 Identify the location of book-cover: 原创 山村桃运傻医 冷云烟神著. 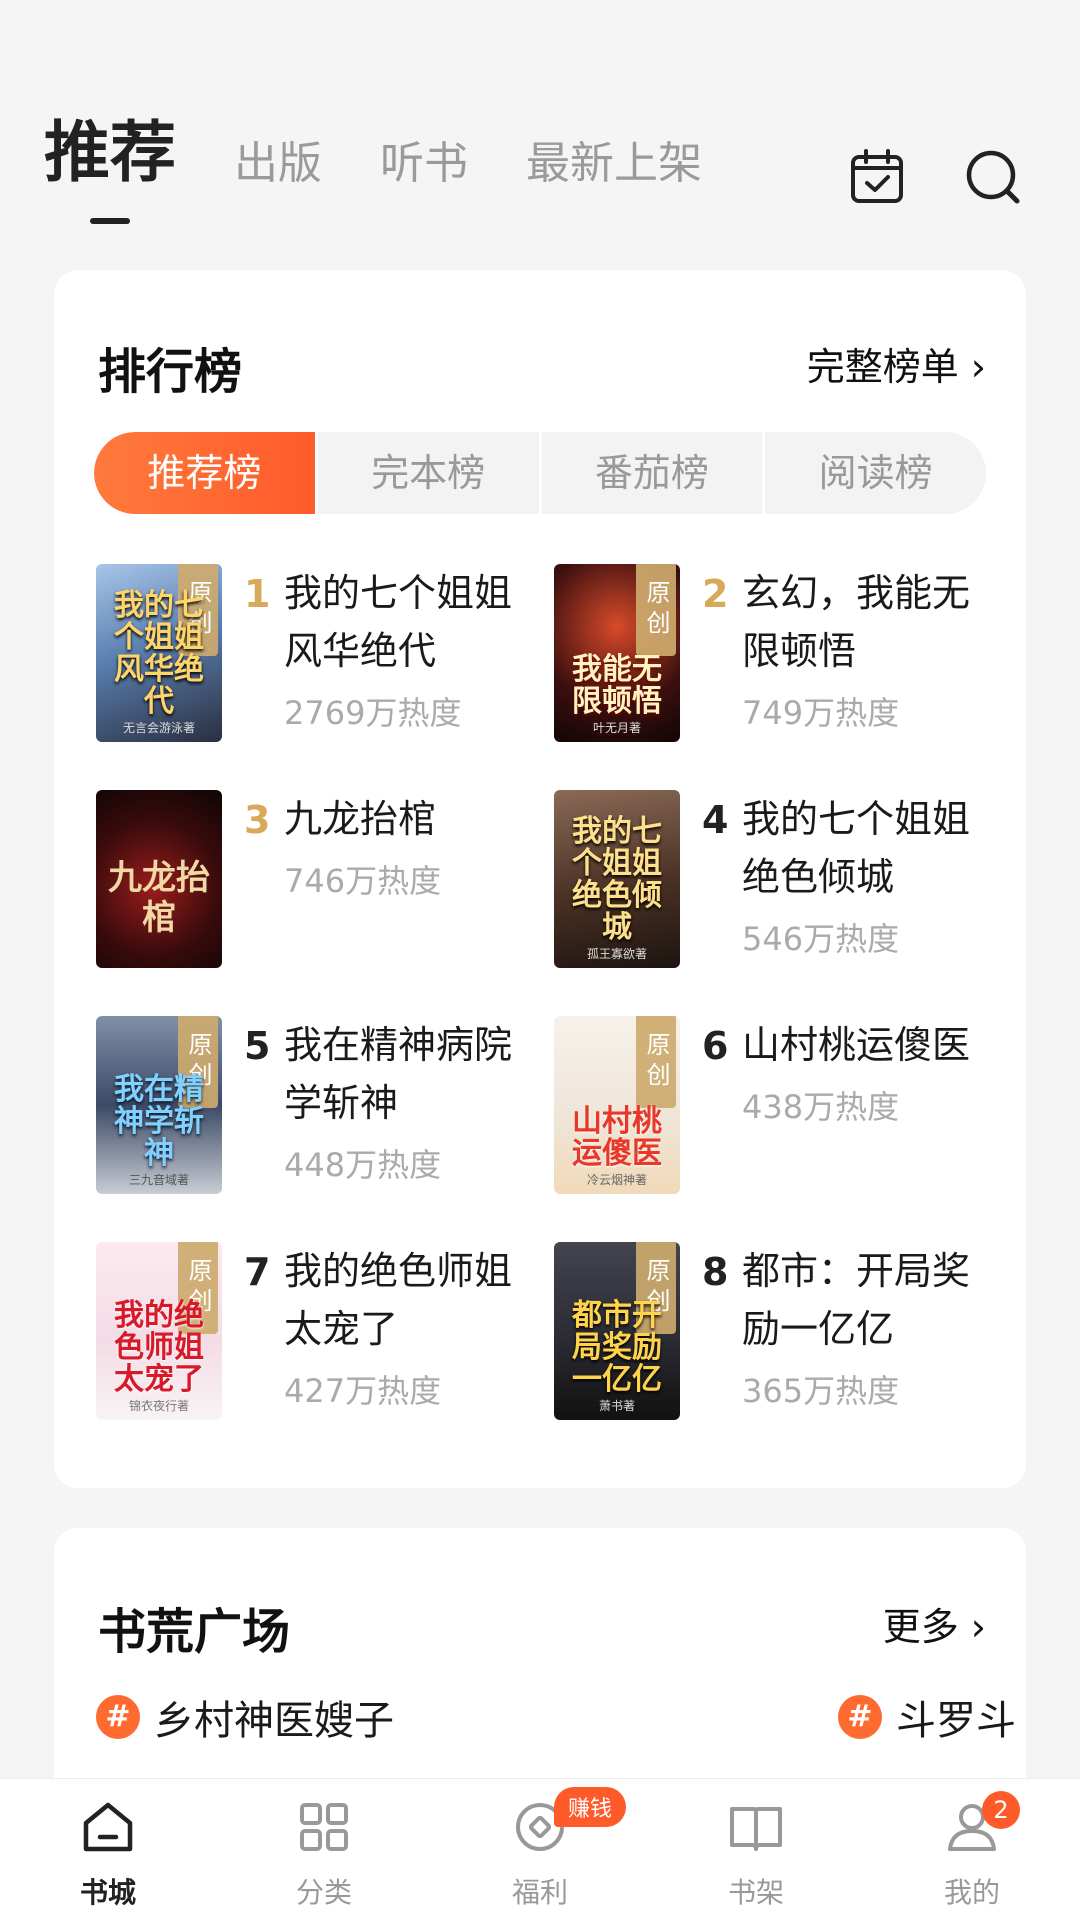
(617, 1105).